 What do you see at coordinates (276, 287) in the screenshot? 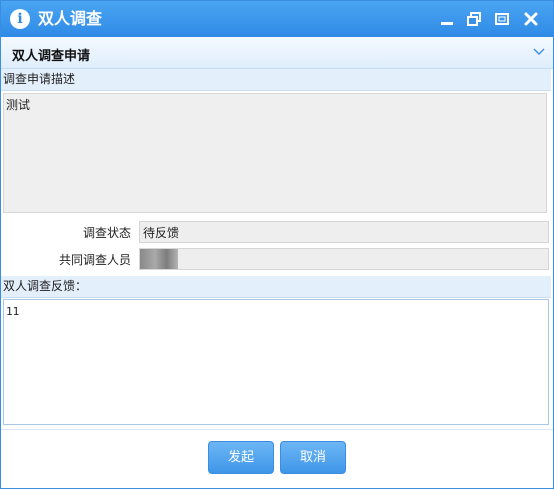
I see `feedback-label: 双人调查反馈：` at bounding box center [276, 287].